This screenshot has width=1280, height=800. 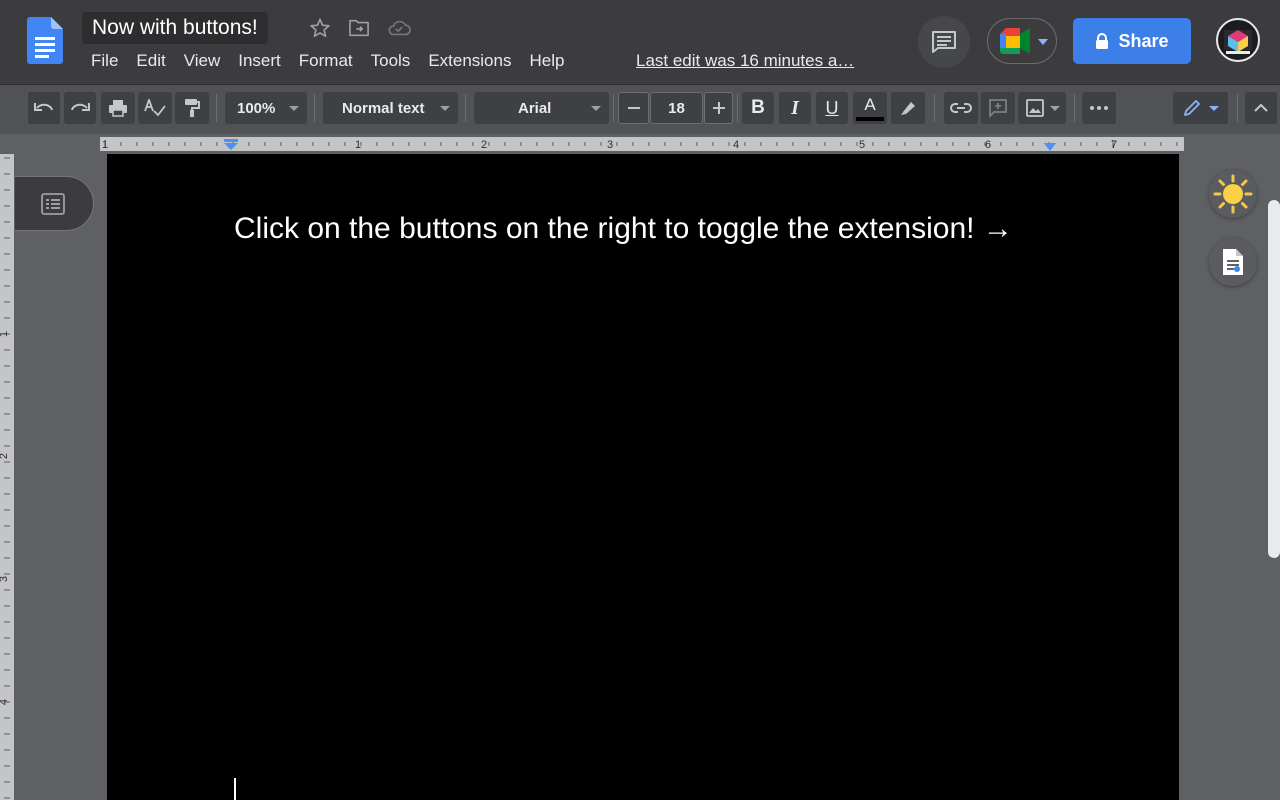 I want to click on highlight-color-button, so click(x=908, y=108).